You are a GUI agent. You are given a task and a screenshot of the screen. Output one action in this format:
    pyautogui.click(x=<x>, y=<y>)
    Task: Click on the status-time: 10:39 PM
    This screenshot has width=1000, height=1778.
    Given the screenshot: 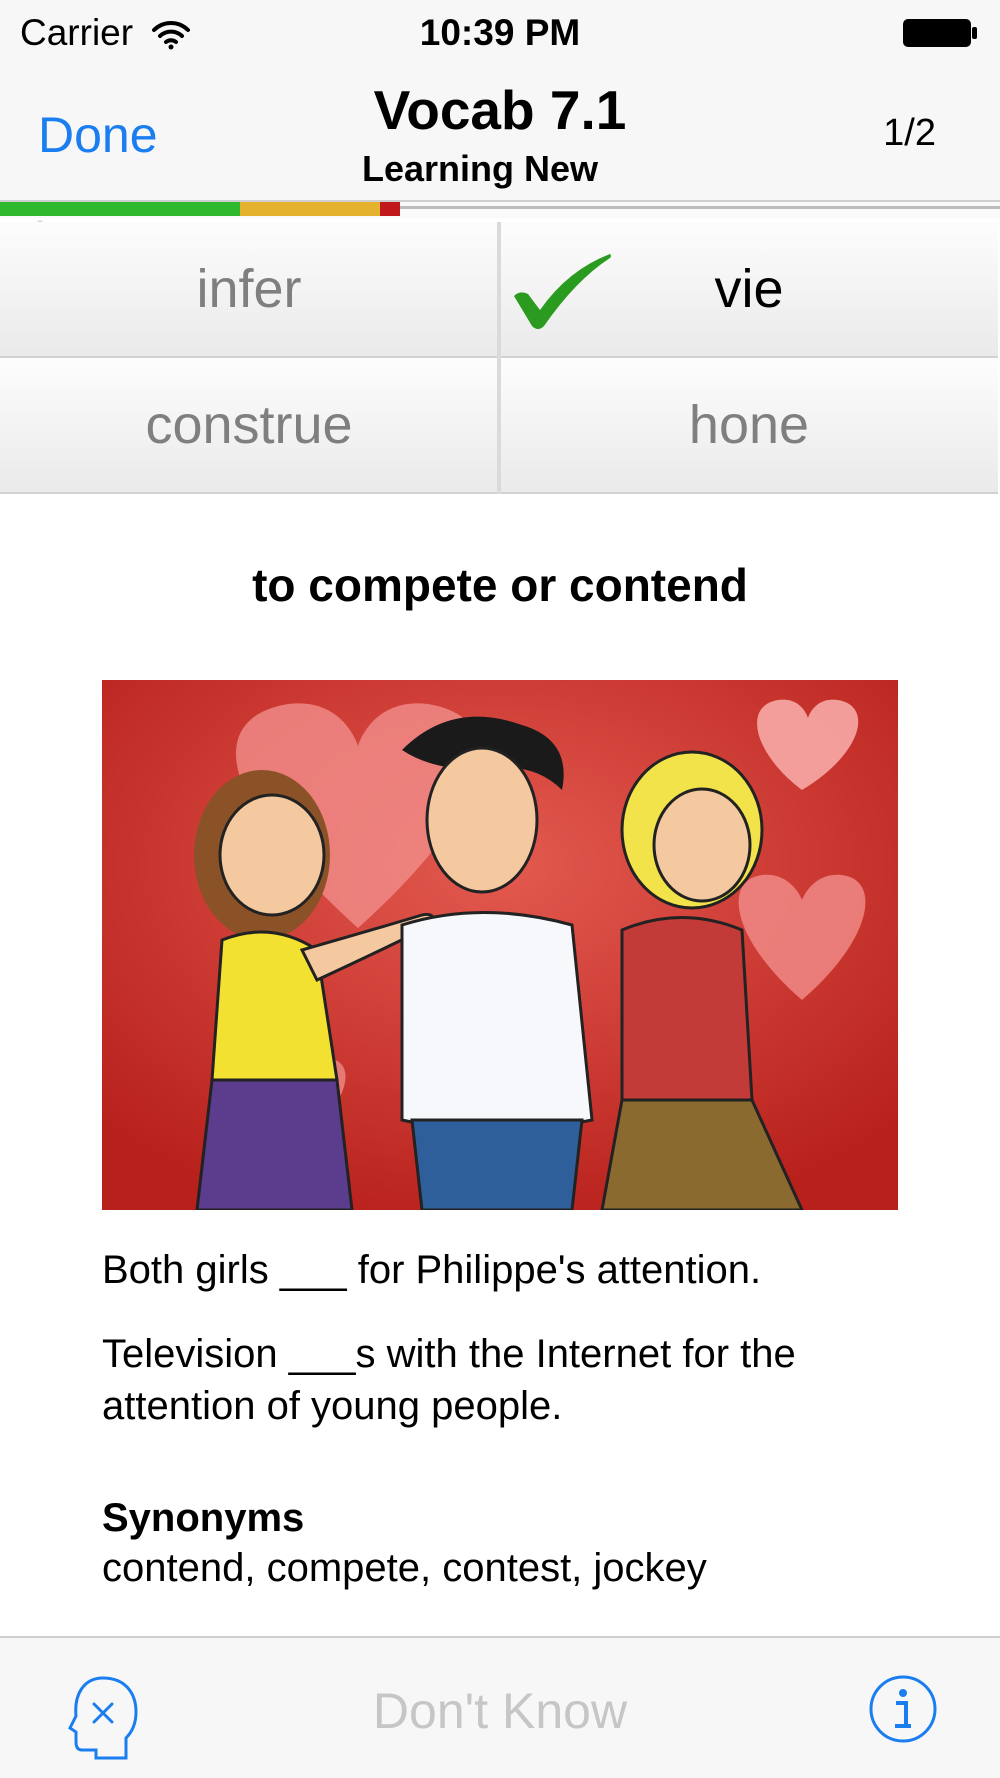 What is the action you would take?
    pyautogui.click(x=500, y=32)
    